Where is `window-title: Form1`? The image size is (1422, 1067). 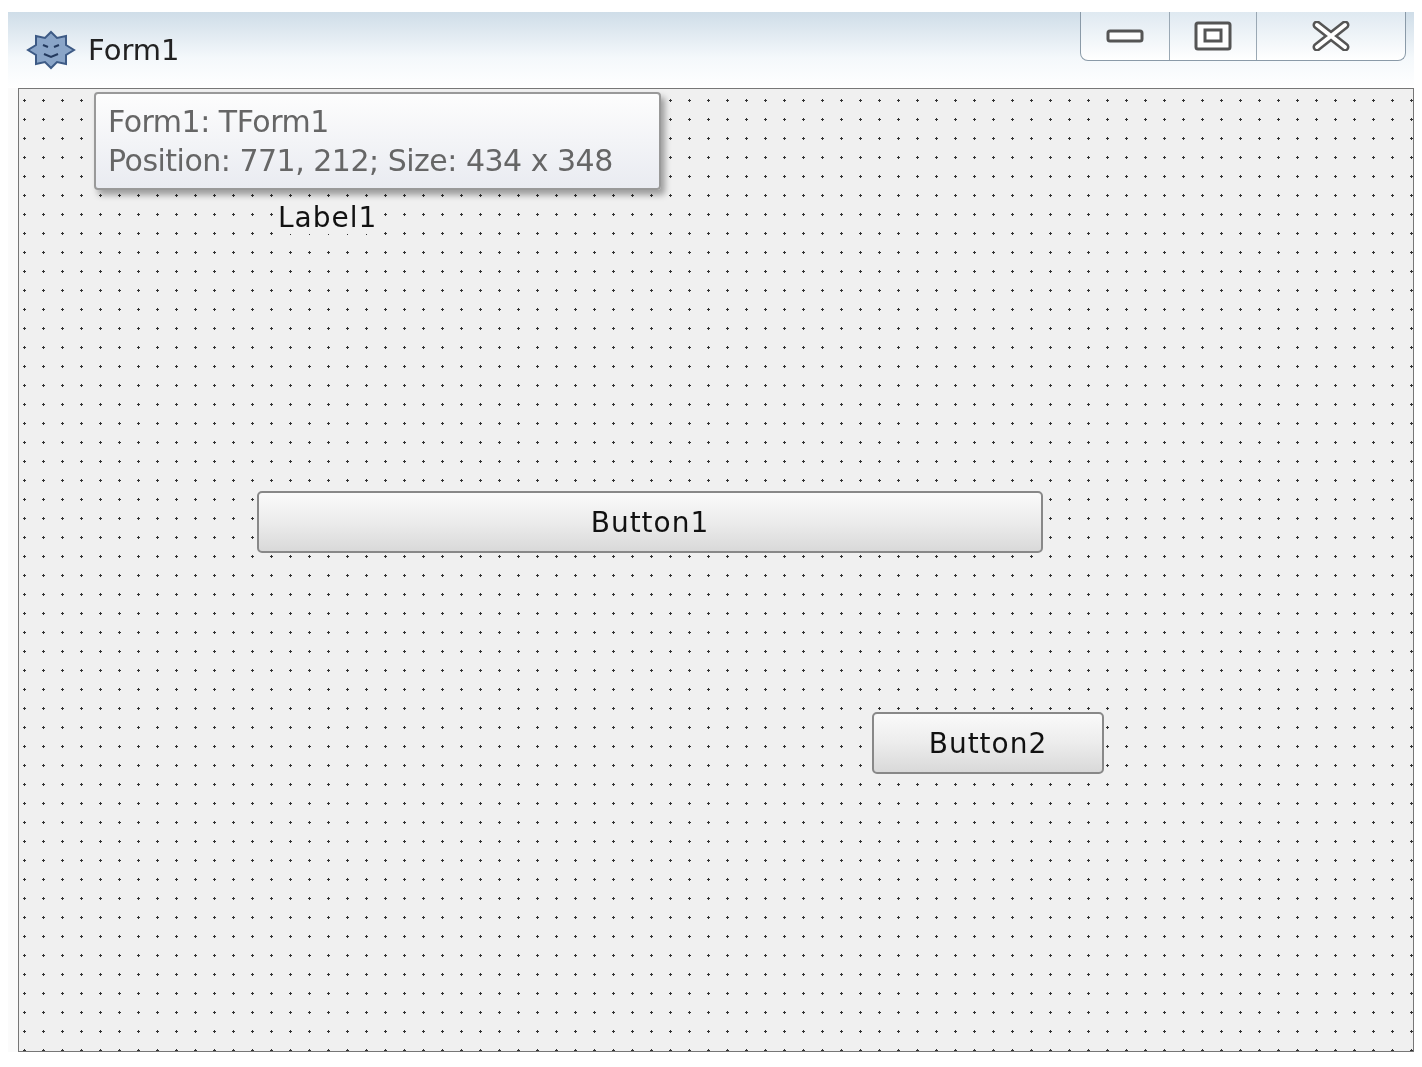 window-title: Form1 is located at coordinates (134, 50).